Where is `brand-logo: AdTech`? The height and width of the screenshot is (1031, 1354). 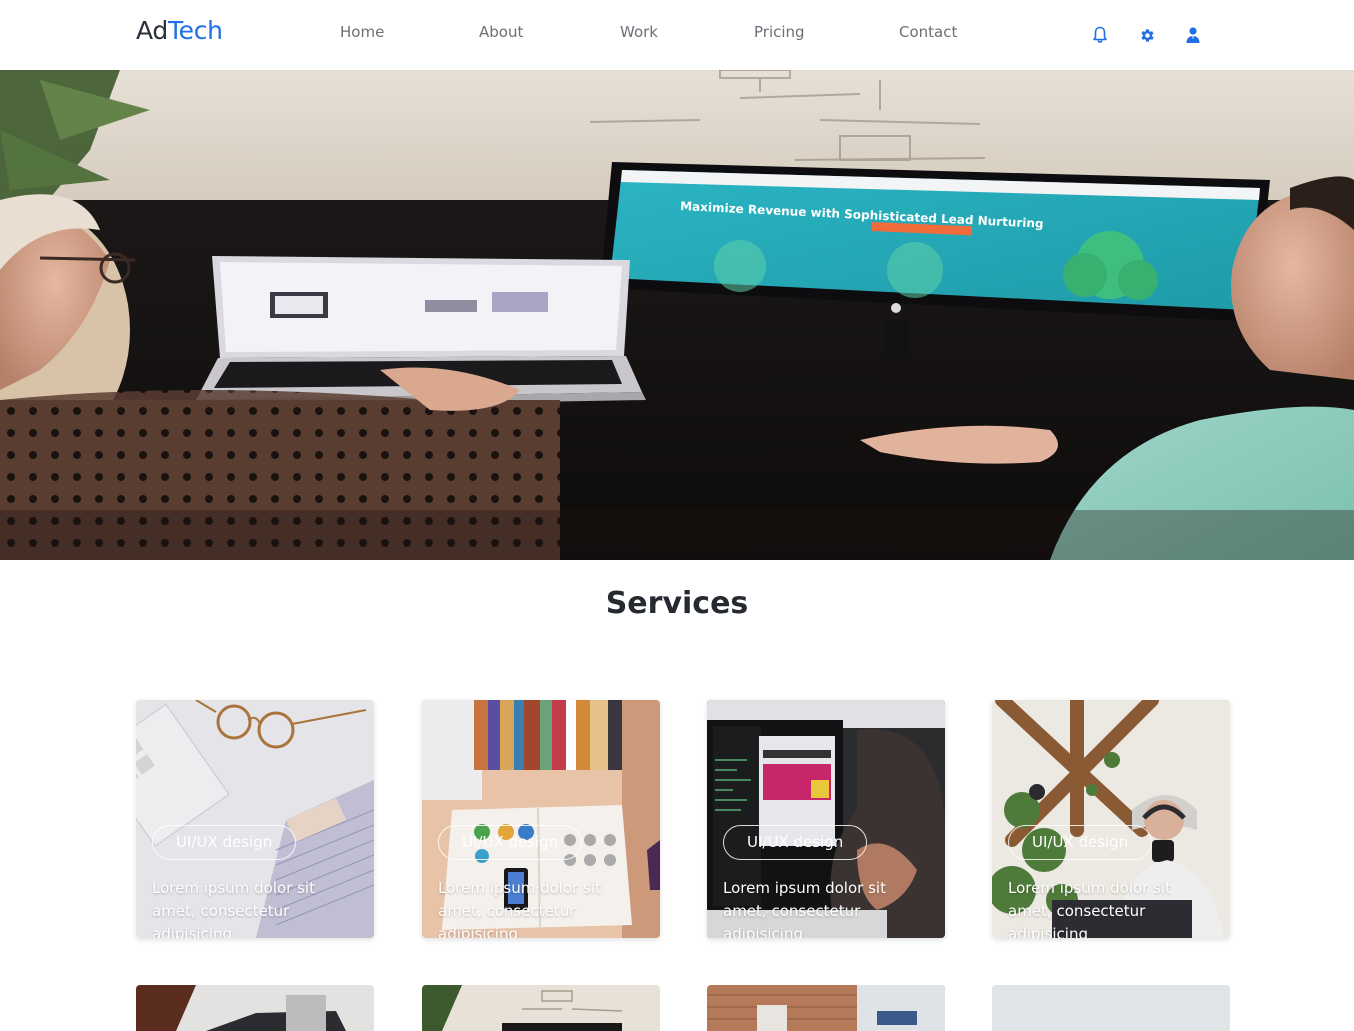
brand-logo: AdTech is located at coordinates (179, 30).